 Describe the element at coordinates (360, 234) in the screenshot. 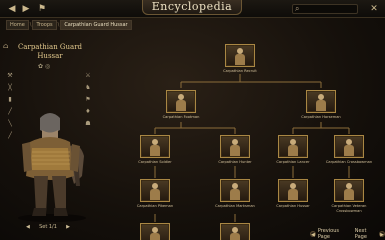

I see `next-page-label: Next Page` at that location.